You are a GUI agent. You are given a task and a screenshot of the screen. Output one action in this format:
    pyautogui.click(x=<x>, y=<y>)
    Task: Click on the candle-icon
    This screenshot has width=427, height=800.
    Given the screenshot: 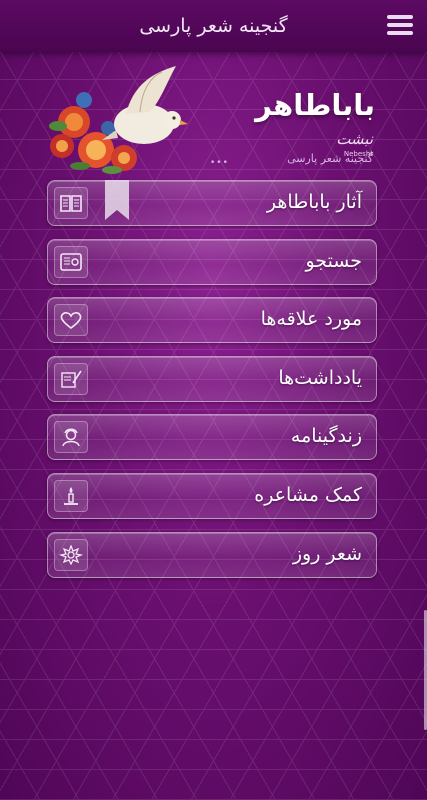 What is the action you would take?
    pyautogui.click(x=71, y=495)
    